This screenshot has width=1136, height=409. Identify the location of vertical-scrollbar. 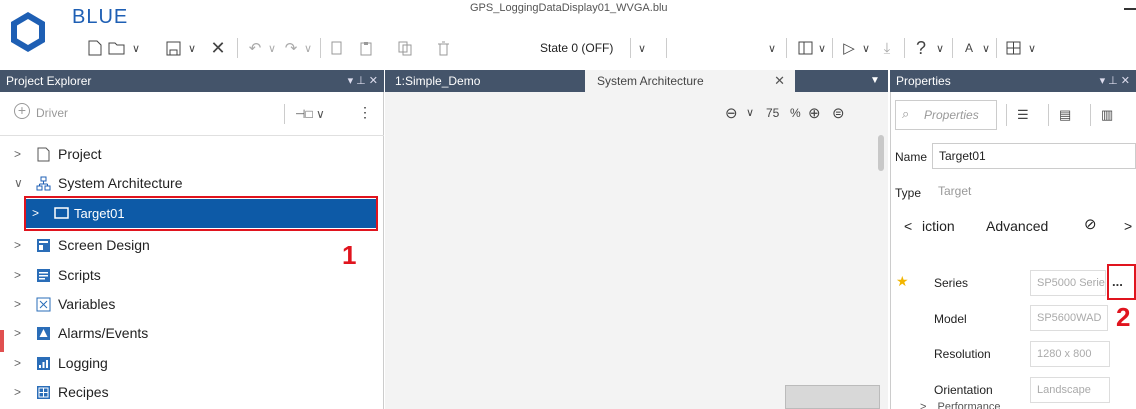
(881, 153).